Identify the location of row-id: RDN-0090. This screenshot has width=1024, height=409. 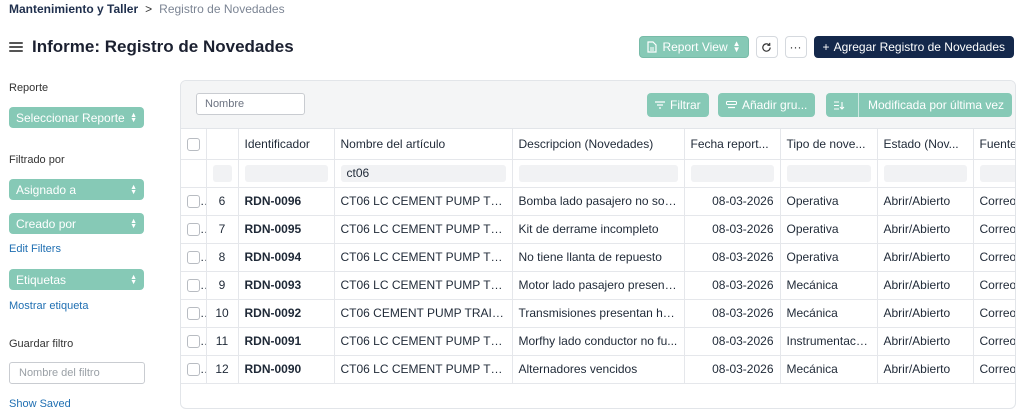
(286, 369).